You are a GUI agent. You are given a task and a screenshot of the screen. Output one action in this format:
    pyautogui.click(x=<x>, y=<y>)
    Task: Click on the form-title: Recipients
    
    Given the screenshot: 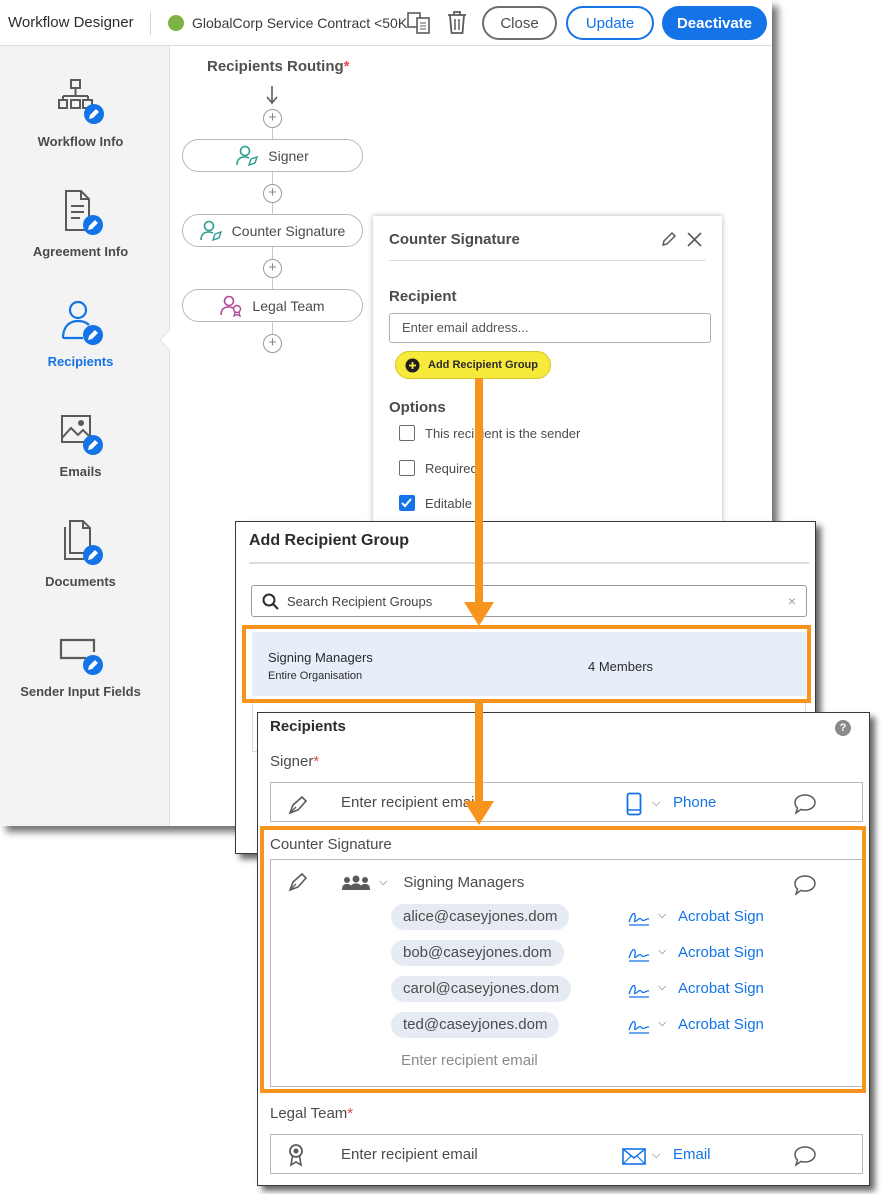 What is the action you would take?
    pyautogui.click(x=308, y=726)
    